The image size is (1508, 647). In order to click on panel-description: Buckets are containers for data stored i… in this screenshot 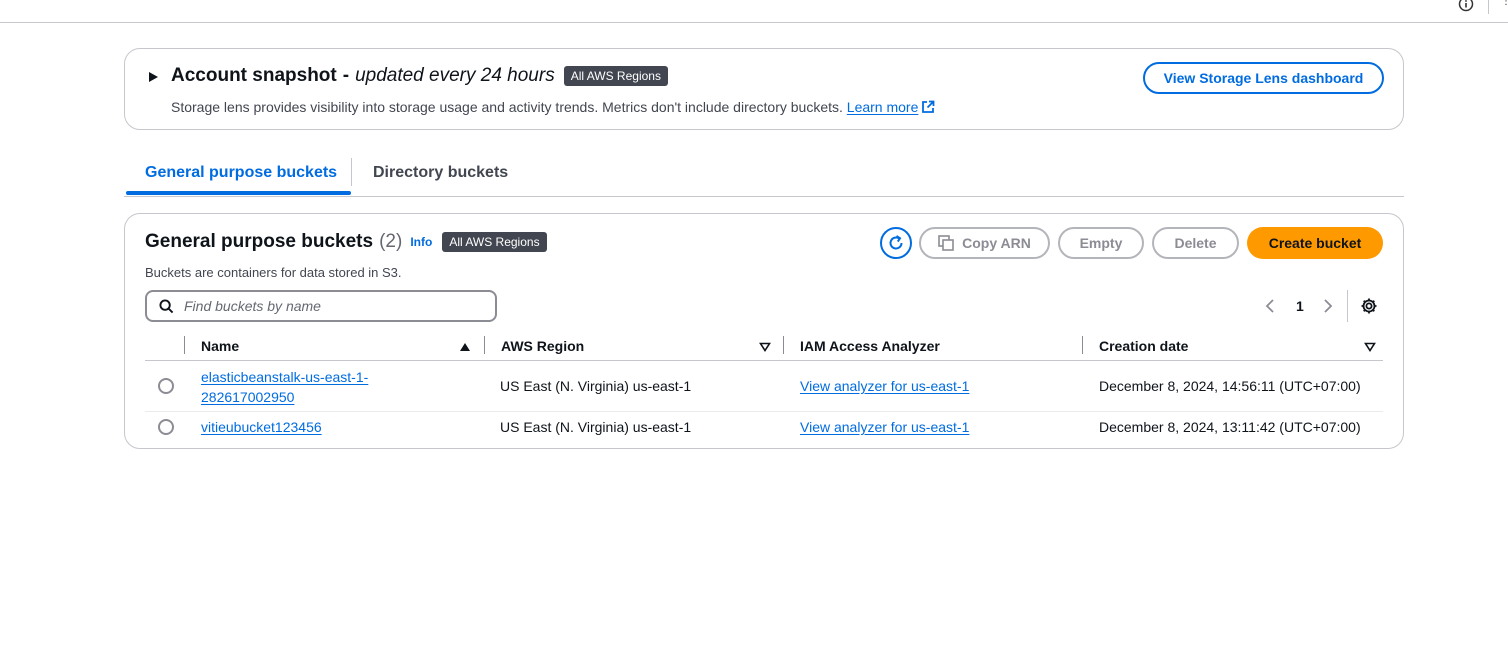, I will do `click(273, 272)`.